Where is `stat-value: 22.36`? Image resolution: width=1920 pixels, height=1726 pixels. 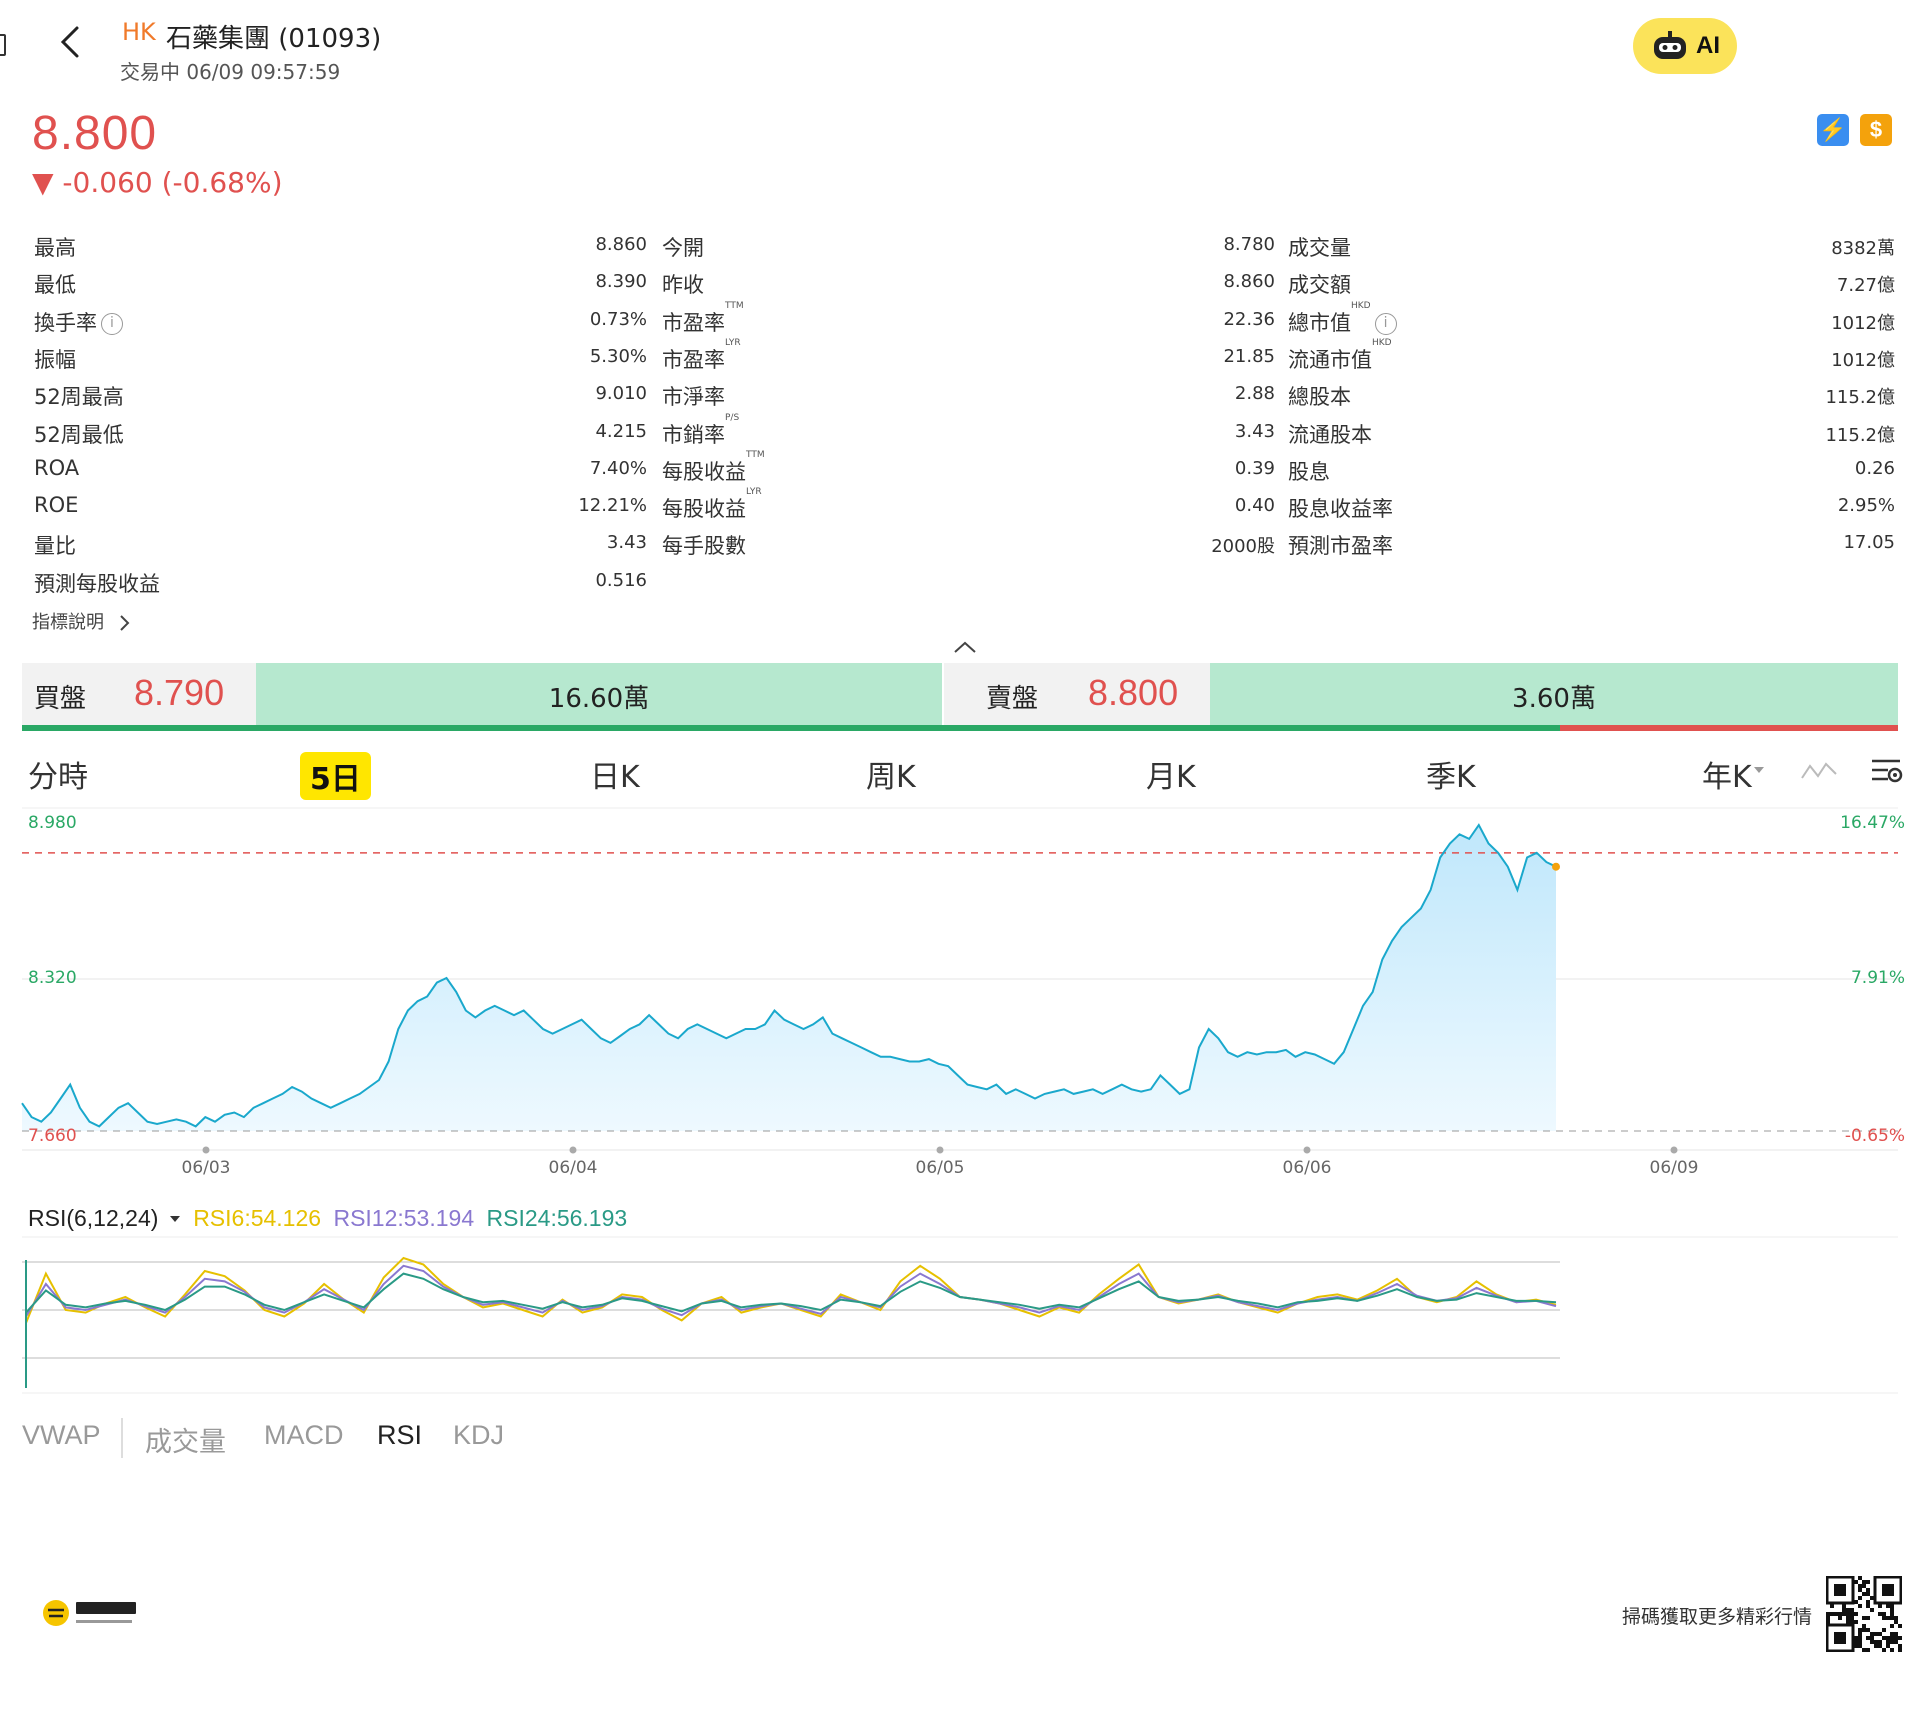 stat-value: 22.36 is located at coordinates (1249, 319).